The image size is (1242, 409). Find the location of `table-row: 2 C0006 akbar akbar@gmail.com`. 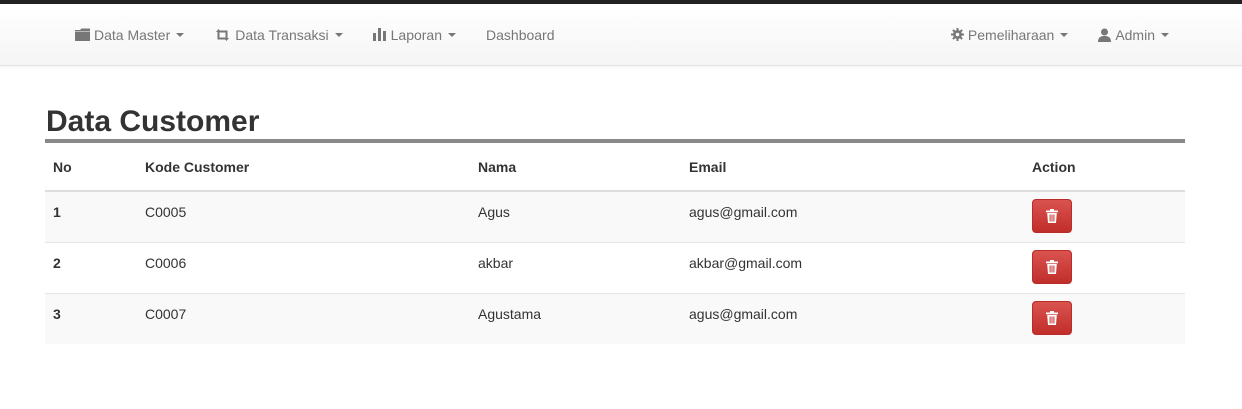

table-row: 2 C0006 akbar akbar@gmail.com is located at coordinates (615, 268).